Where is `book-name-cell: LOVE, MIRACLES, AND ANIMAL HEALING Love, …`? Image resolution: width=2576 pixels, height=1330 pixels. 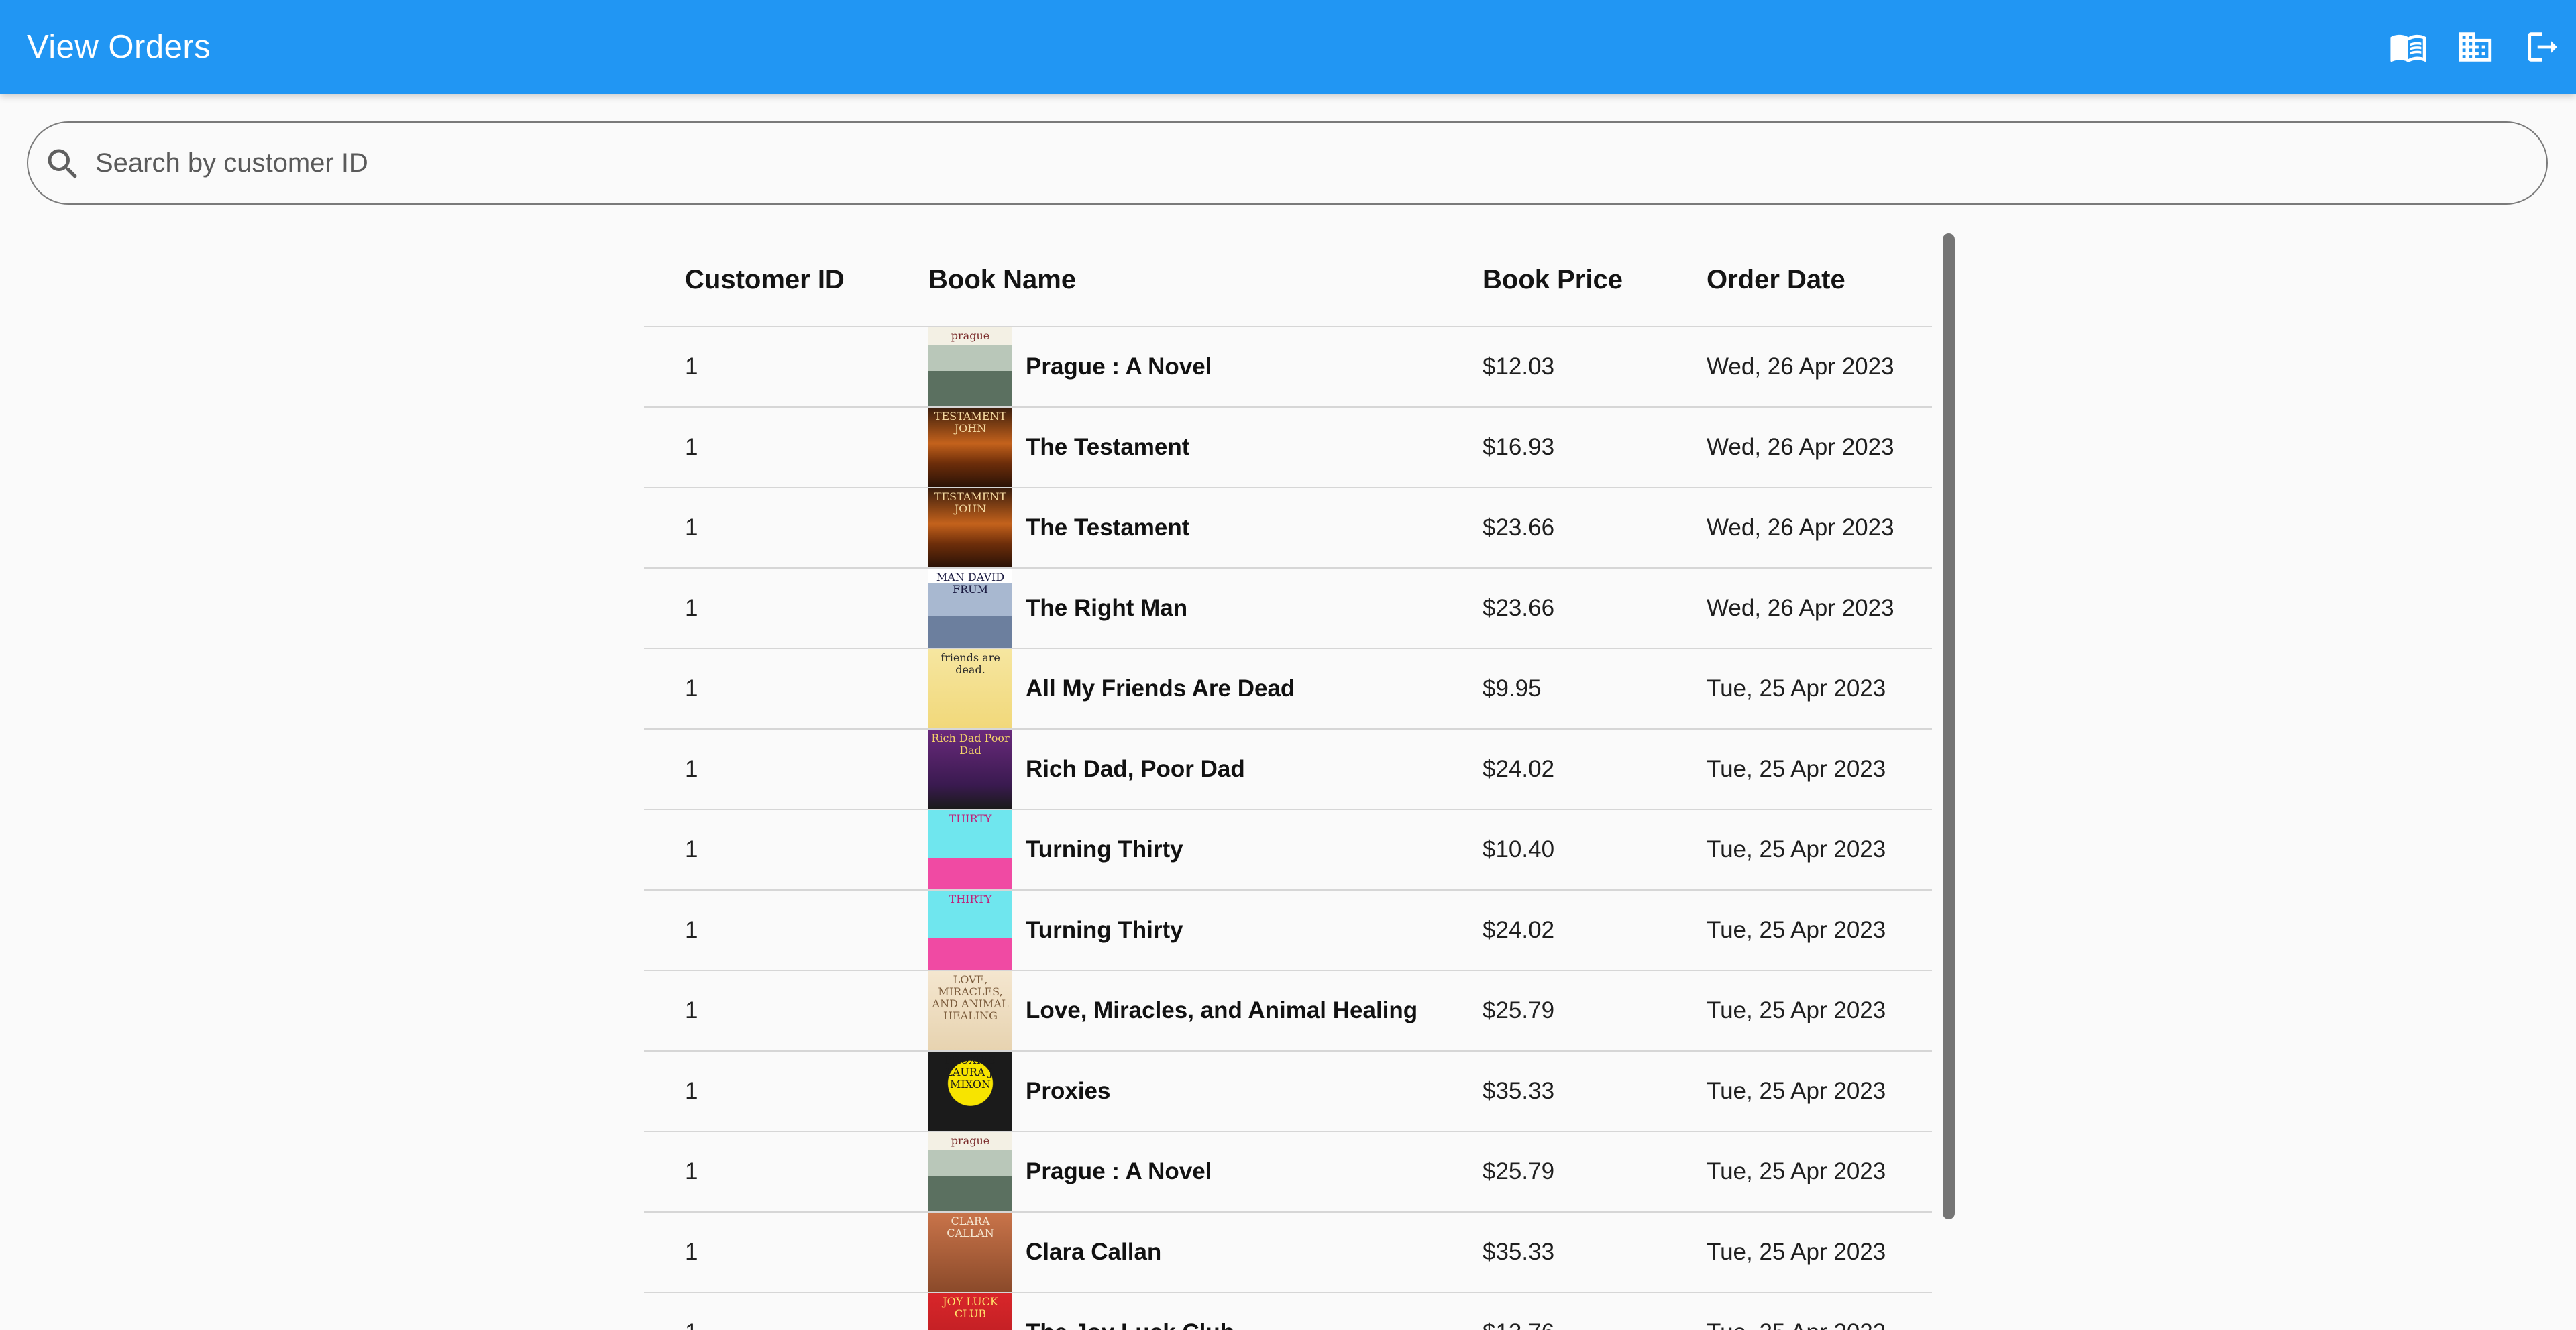 book-name-cell: LOVE, MIRACLES, AND ANIMAL HEALING Love, … is located at coordinates (1172, 1011).